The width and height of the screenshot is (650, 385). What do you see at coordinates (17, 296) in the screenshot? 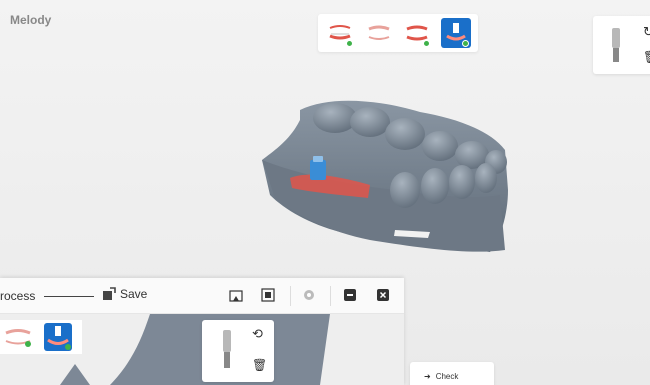
I see `process-label: rocess` at bounding box center [17, 296].